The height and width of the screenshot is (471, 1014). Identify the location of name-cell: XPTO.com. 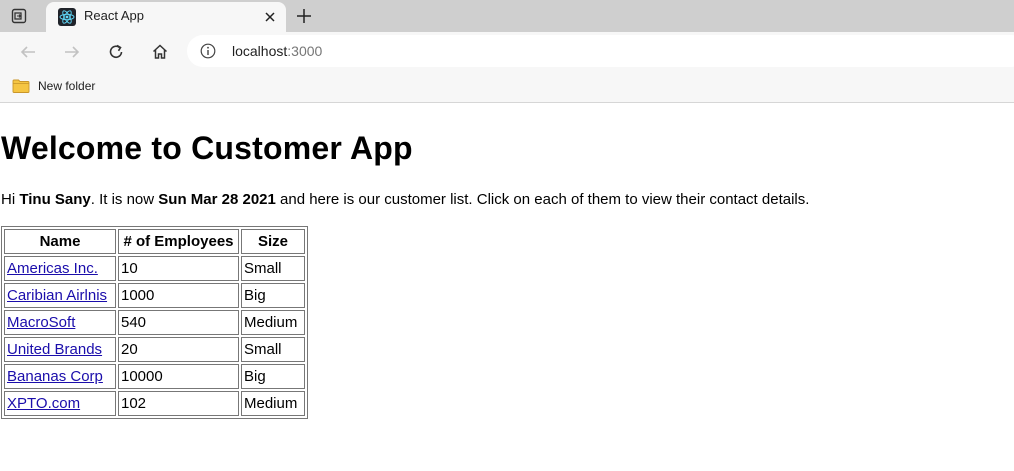
(60, 403).